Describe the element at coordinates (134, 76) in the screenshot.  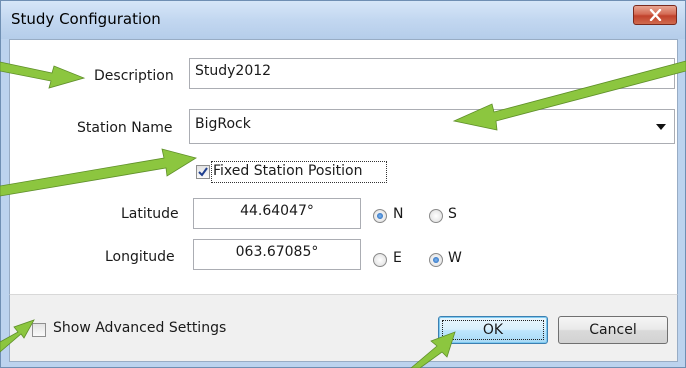
I see `description-label: Description` at that location.